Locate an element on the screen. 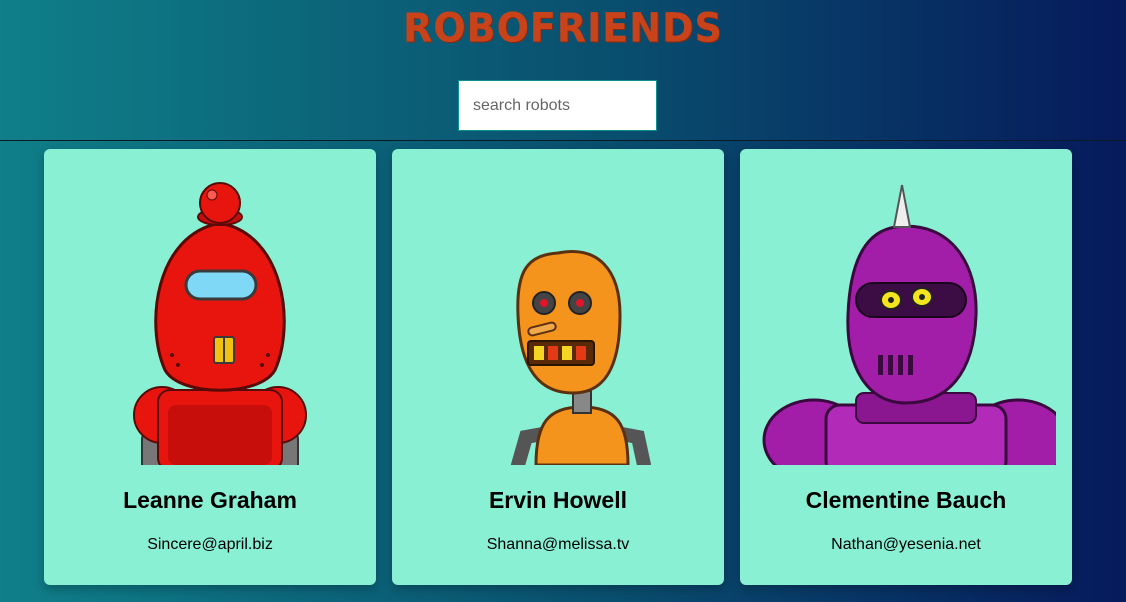  header-divider is located at coordinates (563, 140).